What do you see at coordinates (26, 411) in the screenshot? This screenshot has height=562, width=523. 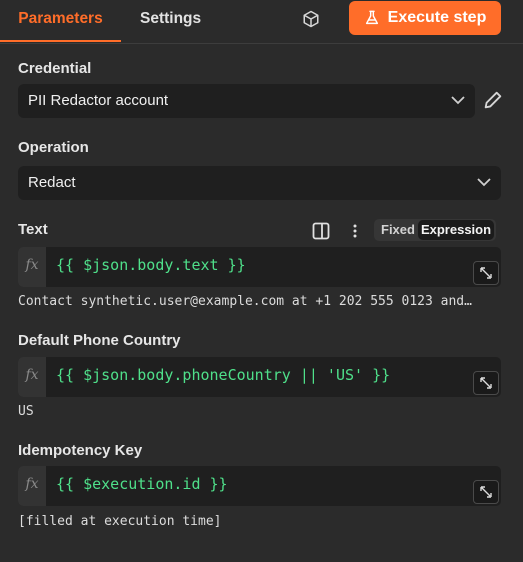 I see `phone-country-result: US` at bounding box center [26, 411].